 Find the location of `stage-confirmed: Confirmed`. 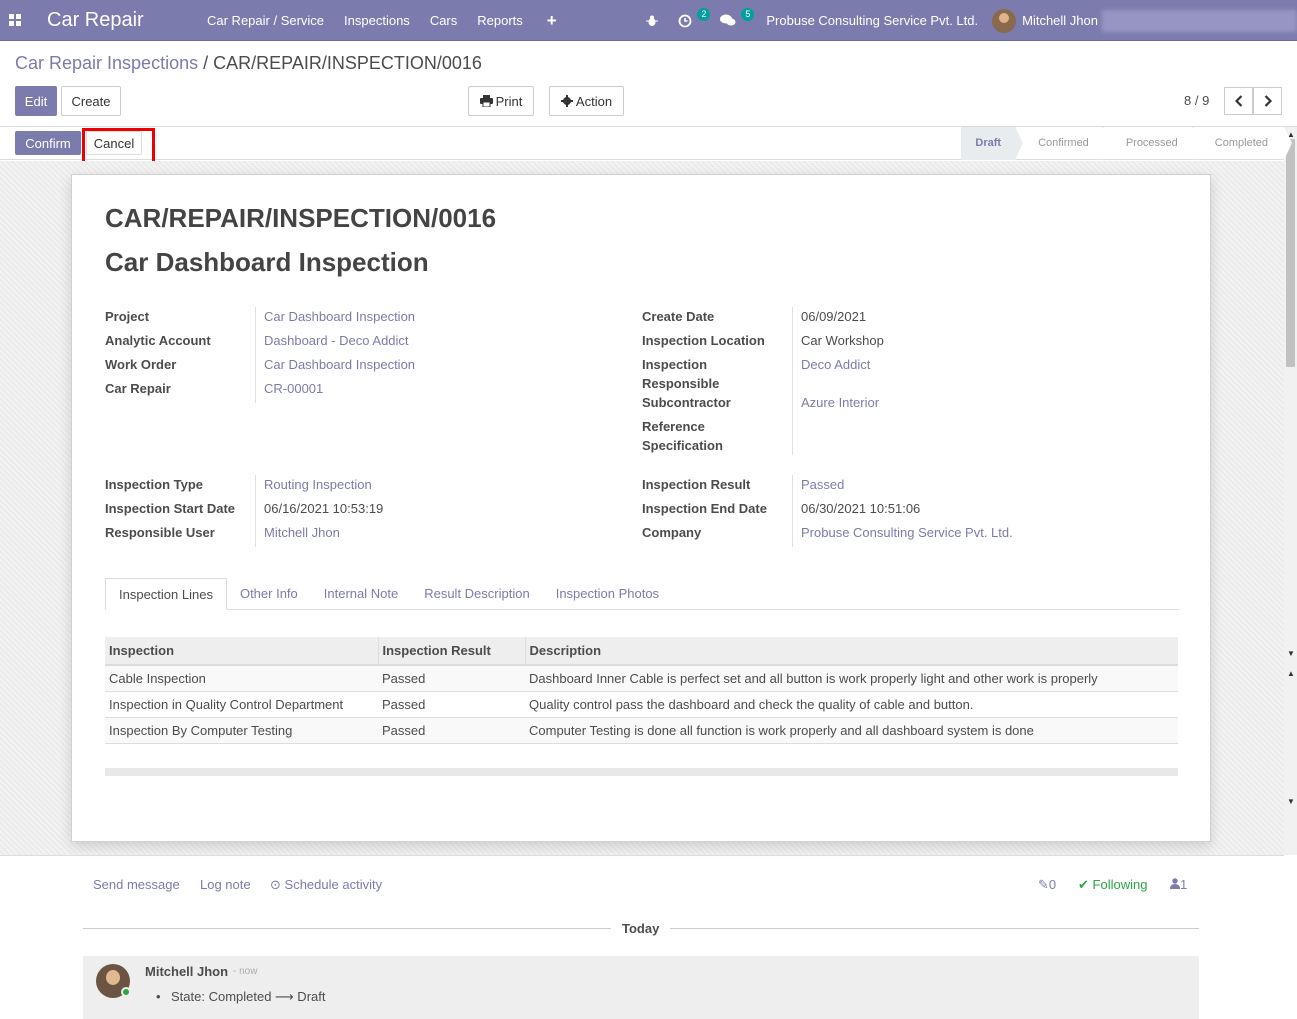

stage-confirmed: Confirmed is located at coordinates (1063, 143).